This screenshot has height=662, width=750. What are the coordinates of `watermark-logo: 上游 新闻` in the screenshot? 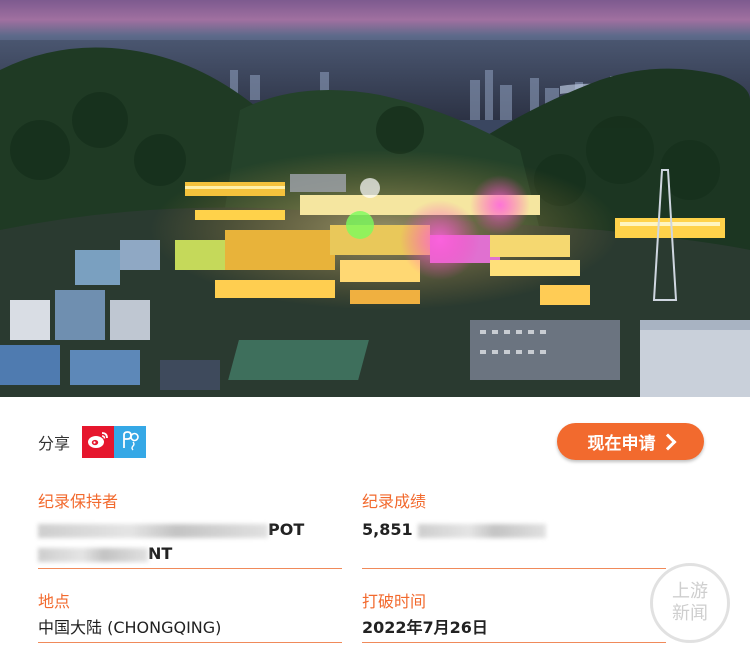 It's located at (690, 603).